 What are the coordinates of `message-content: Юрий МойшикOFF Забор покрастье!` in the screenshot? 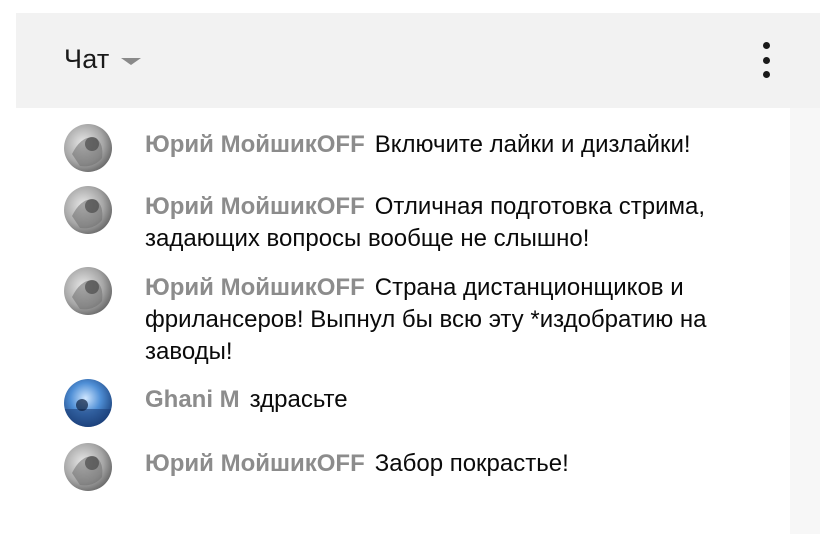 It's located at (455, 464).